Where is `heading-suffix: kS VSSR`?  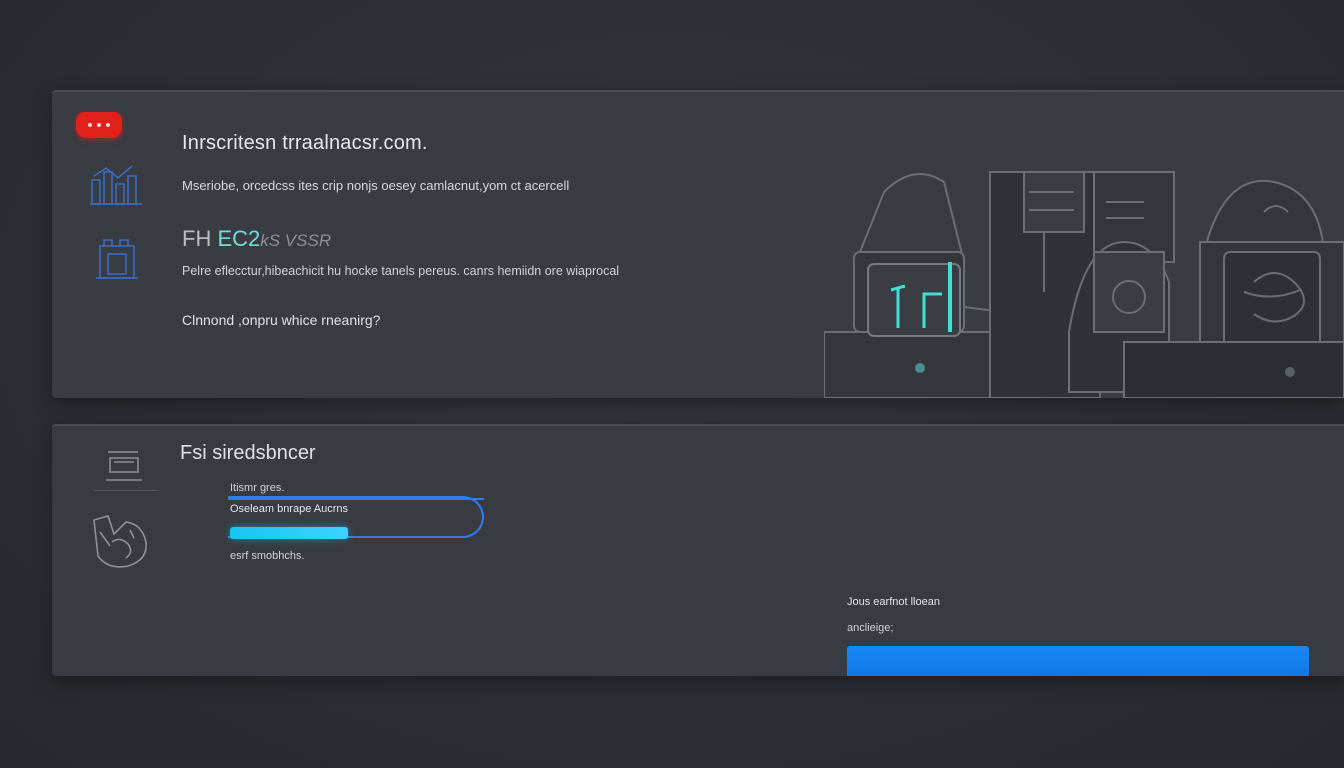
heading-suffix: kS VSSR is located at coordinates (296, 240).